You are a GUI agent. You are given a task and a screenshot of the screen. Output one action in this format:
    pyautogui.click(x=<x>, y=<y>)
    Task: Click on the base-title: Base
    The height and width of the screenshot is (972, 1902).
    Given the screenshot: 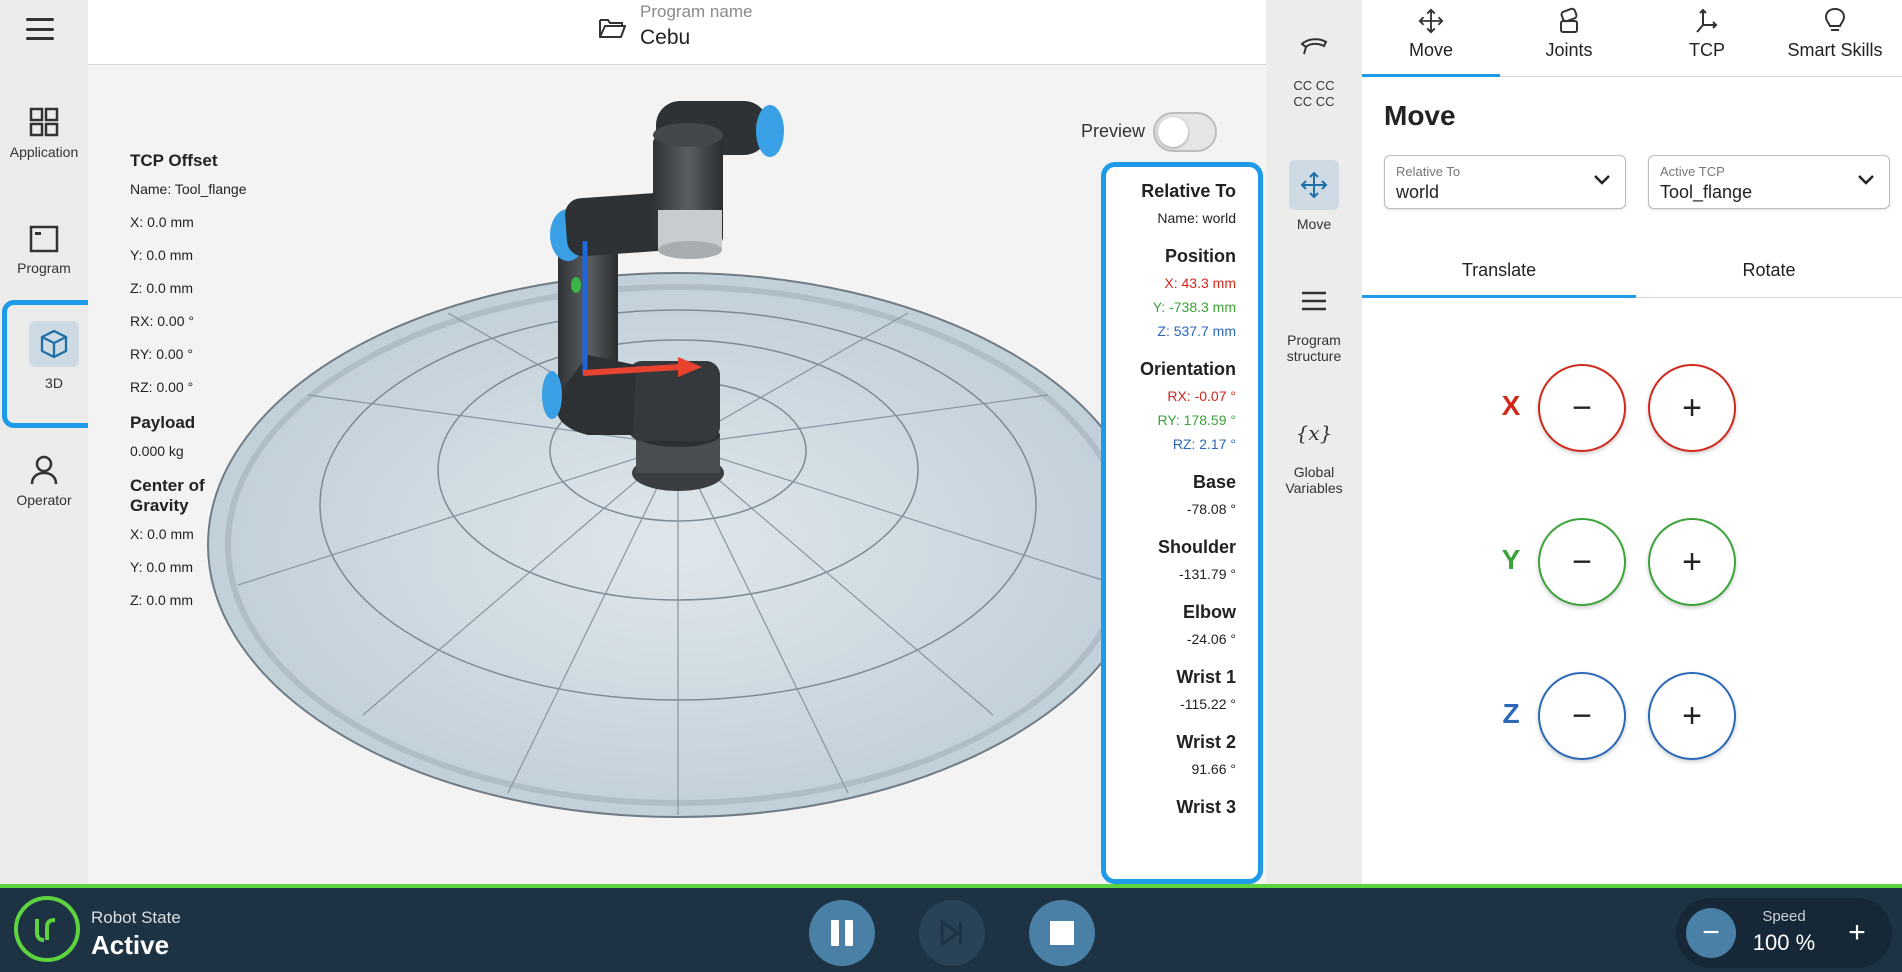 What is the action you would take?
    pyautogui.click(x=1214, y=482)
    